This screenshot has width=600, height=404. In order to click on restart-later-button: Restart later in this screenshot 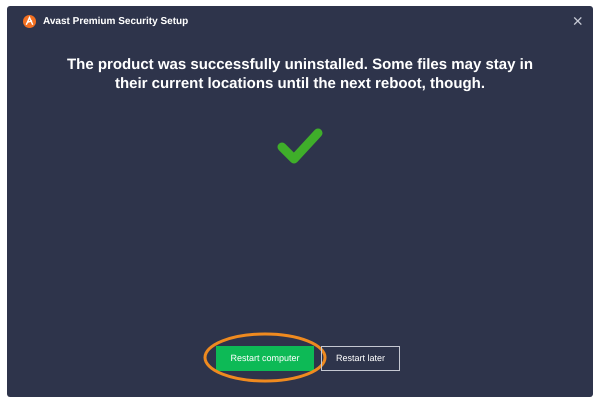, I will do `click(360, 358)`.